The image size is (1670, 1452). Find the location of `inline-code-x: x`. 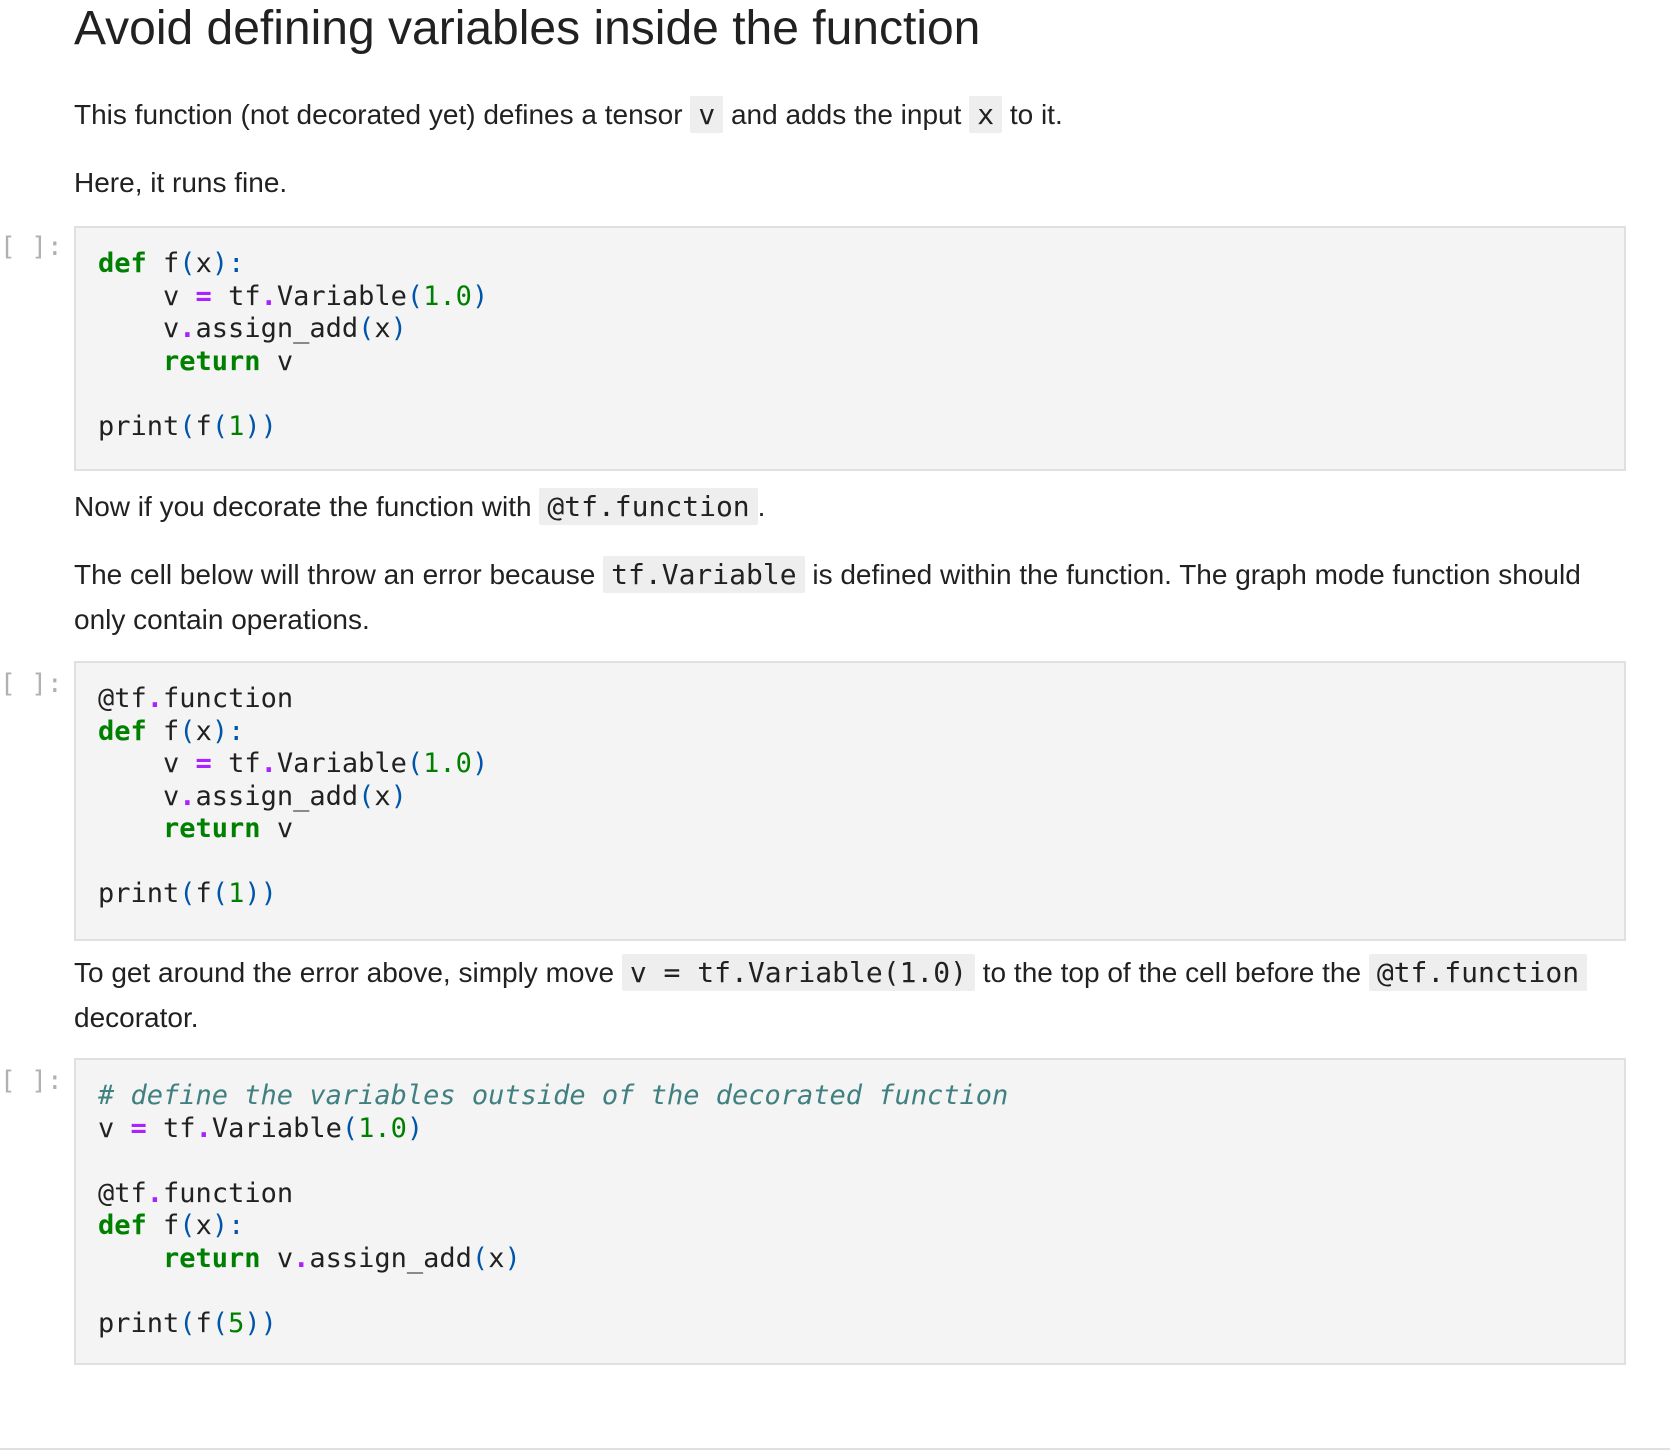

inline-code-x: x is located at coordinates (986, 114).